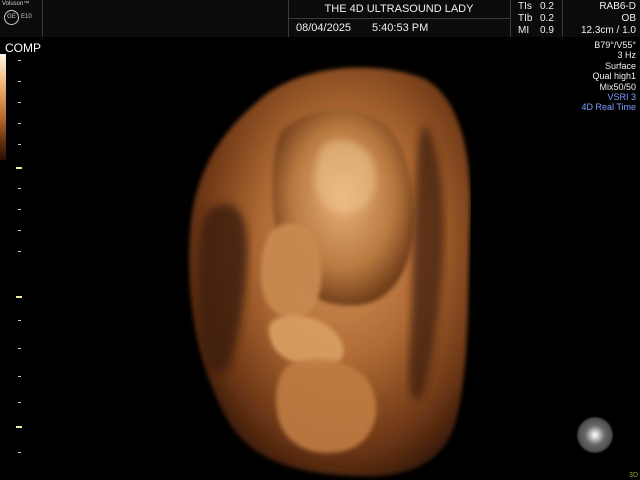 The height and width of the screenshot is (480, 640). I want to click on comp-label: COMP, so click(23, 48).